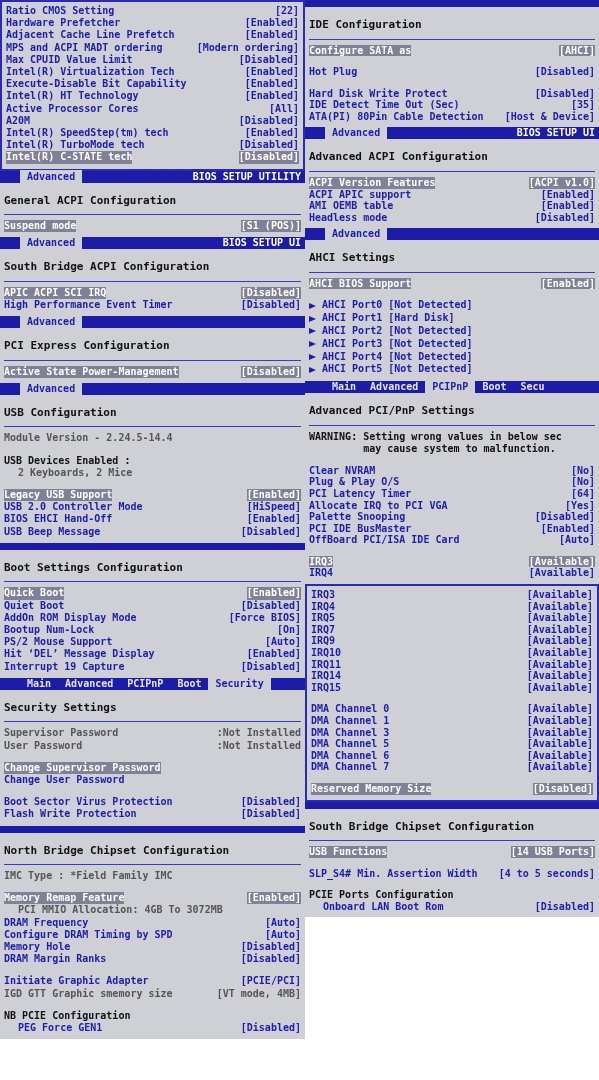  I want to click on menu-tab: Main, so click(344, 387).